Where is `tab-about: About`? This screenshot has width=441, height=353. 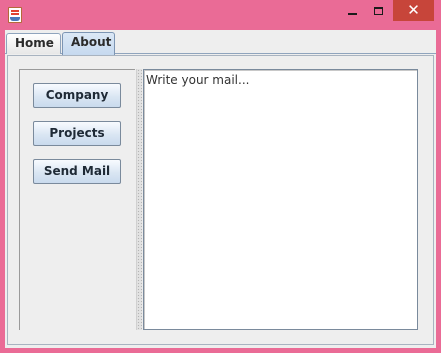
tab-about: About is located at coordinates (88, 43).